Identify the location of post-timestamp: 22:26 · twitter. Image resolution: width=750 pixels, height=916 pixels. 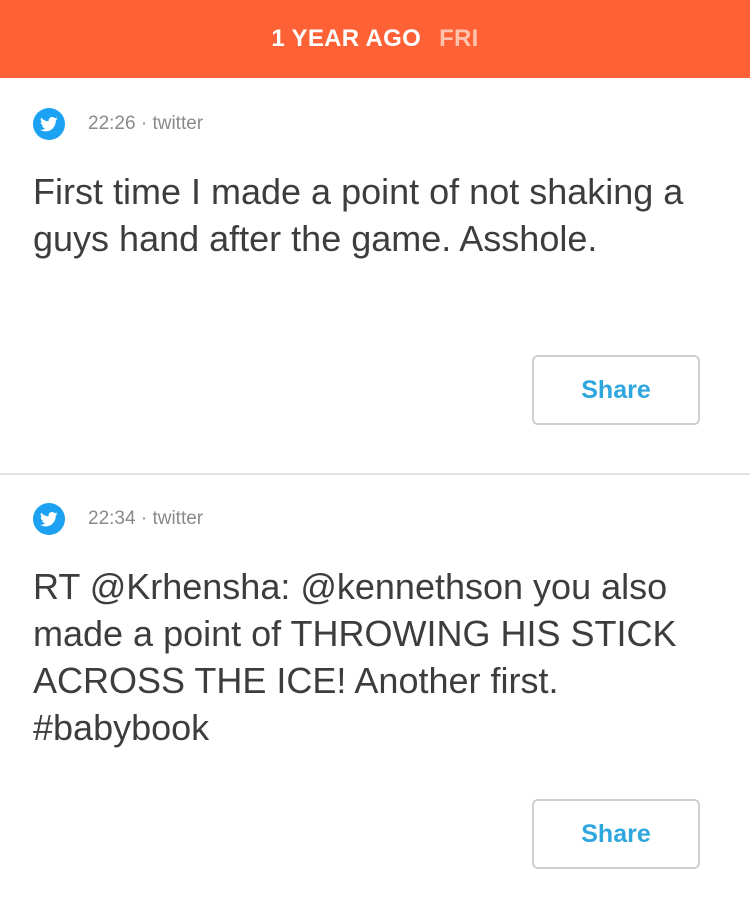
(146, 123).